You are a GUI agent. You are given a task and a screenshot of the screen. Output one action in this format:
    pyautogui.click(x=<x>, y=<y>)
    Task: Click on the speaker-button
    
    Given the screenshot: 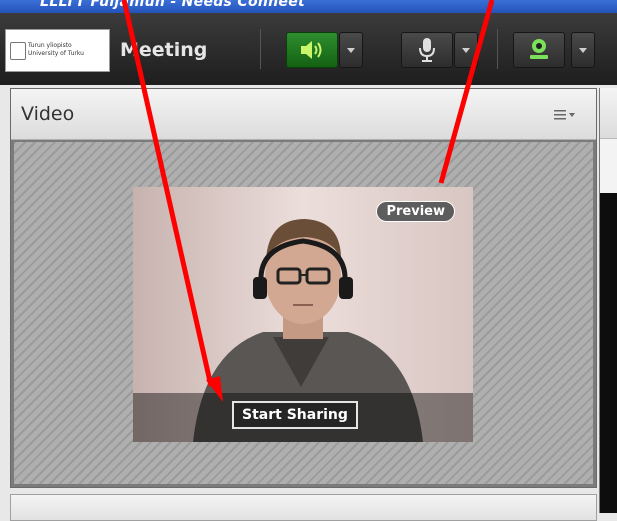 What is the action you would take?
    pyautogui.click(x=312, y=50)
    